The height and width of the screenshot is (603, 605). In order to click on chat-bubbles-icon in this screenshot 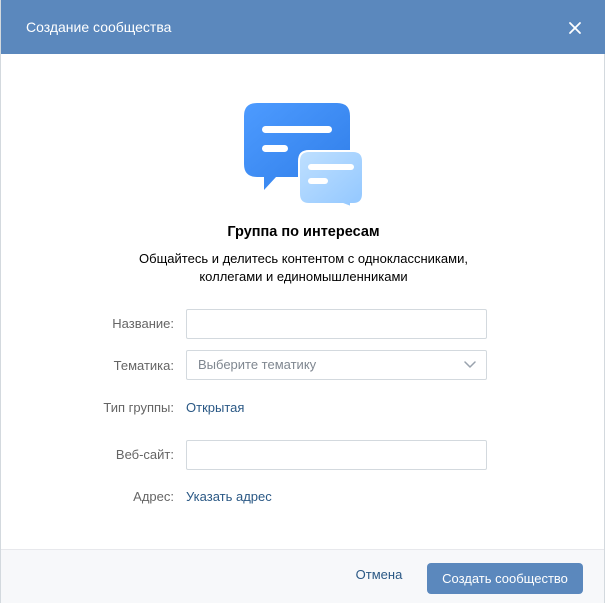, I will do `click(304, 156)`.